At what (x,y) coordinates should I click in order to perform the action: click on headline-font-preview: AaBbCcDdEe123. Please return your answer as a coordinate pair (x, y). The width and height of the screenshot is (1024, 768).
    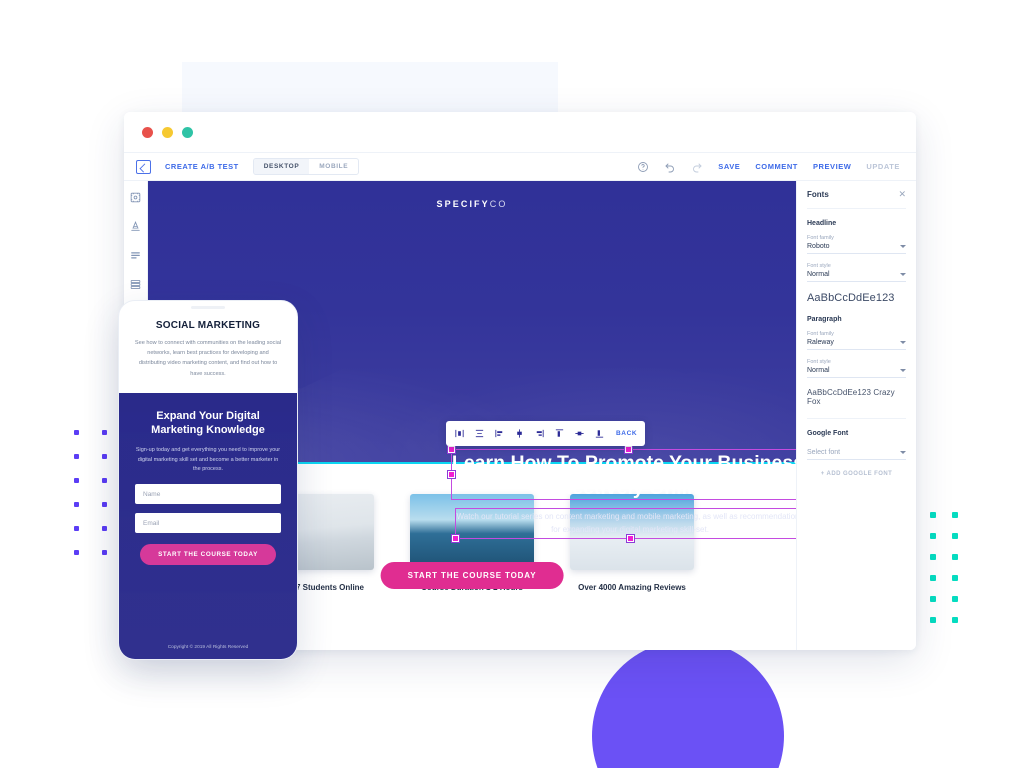
    Looking at the image, I should click on (851, 298).